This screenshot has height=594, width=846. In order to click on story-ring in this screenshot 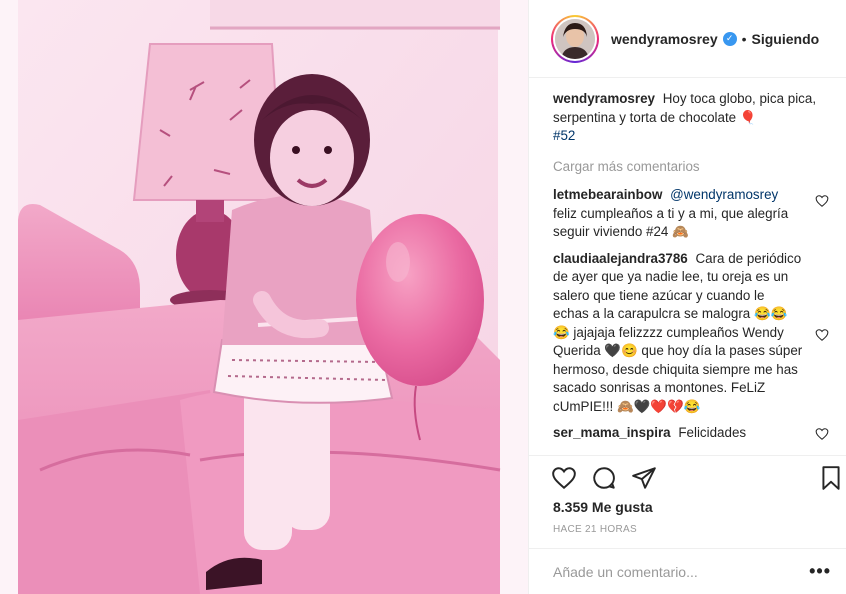, I will do `click(575, 38)`.